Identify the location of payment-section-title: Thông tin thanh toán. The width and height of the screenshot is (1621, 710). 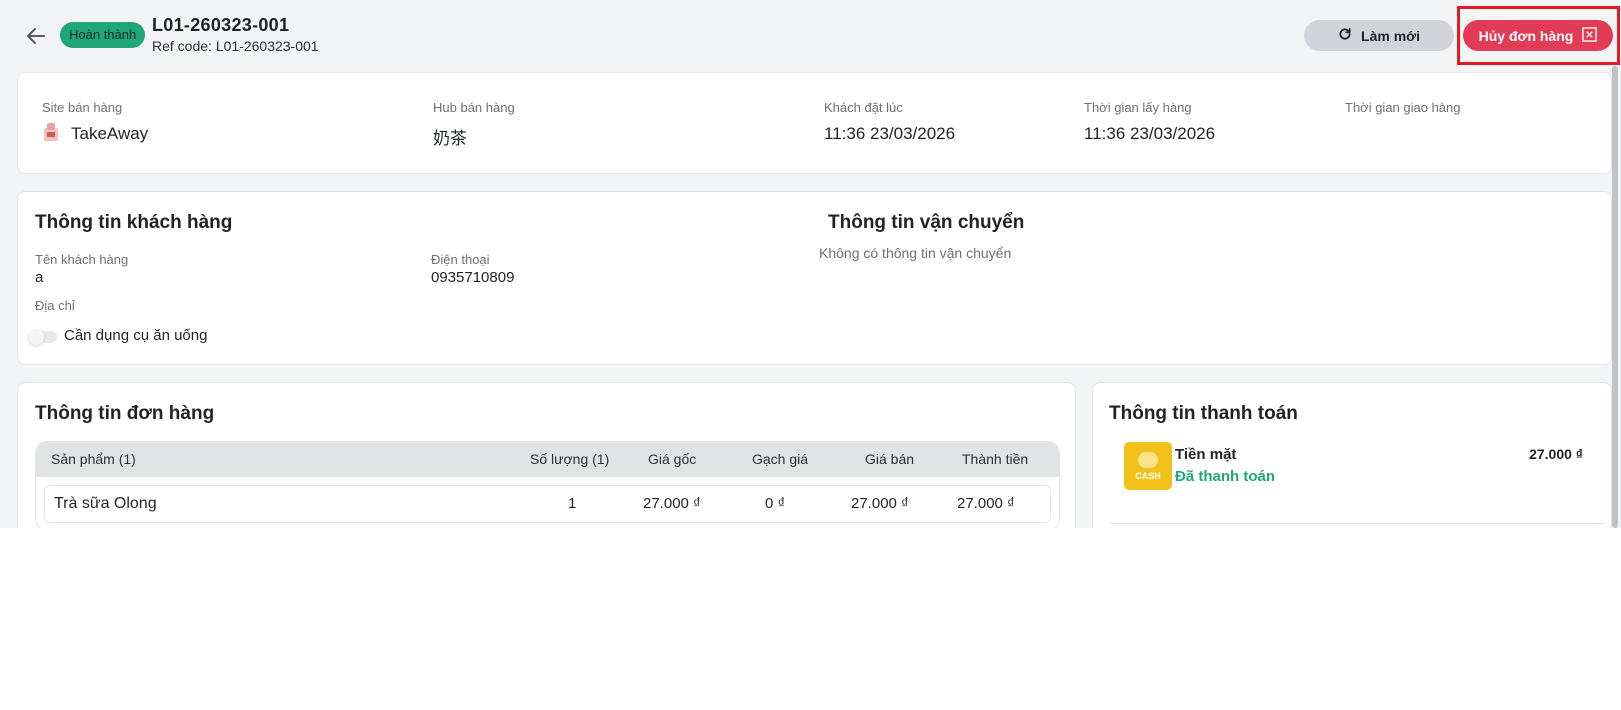
(1203, 413).